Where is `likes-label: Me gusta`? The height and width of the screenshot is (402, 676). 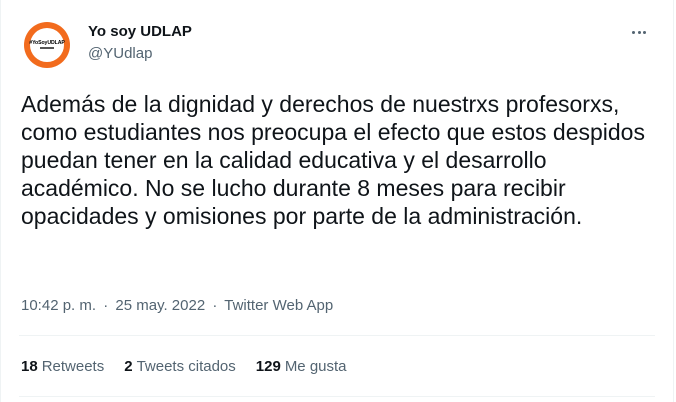
likes-label: Me gusta is located at coordinates (315, 366).